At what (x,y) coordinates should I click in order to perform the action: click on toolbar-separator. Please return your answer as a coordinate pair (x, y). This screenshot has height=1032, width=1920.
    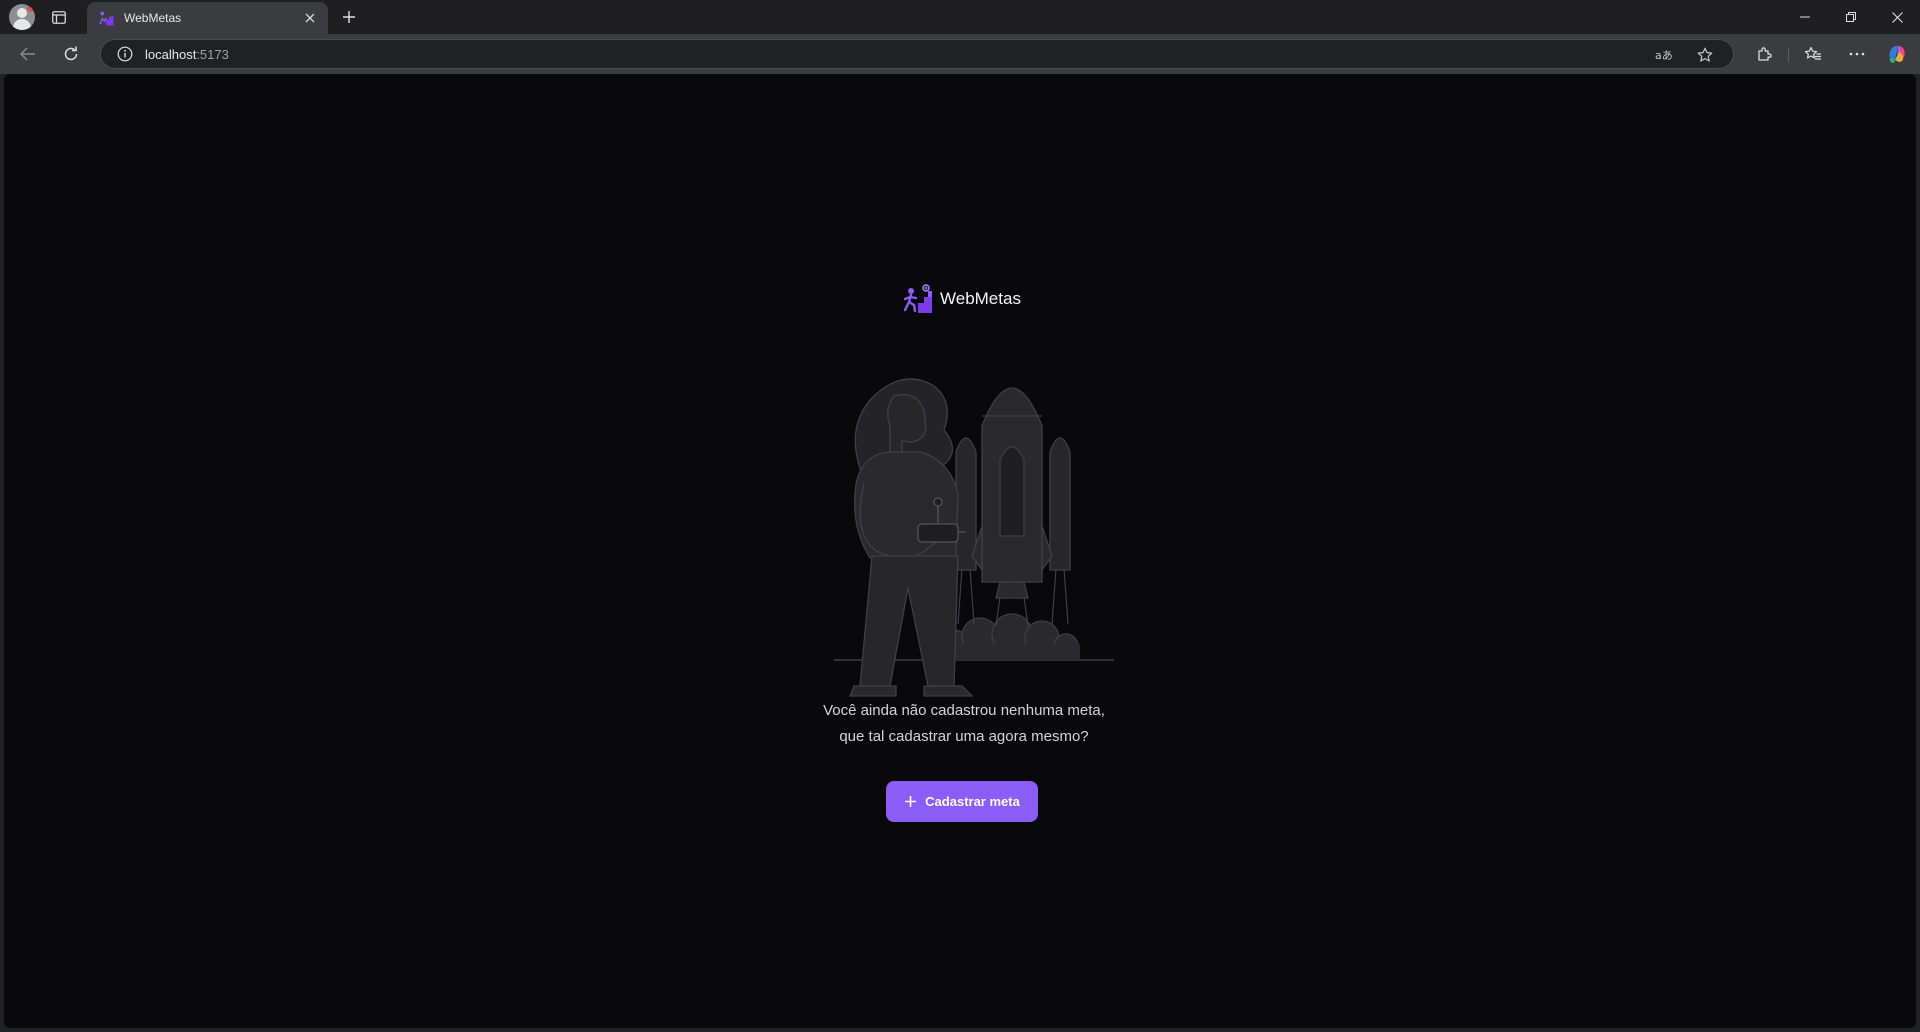
    Looking at the image, I should click on (1788, 55).